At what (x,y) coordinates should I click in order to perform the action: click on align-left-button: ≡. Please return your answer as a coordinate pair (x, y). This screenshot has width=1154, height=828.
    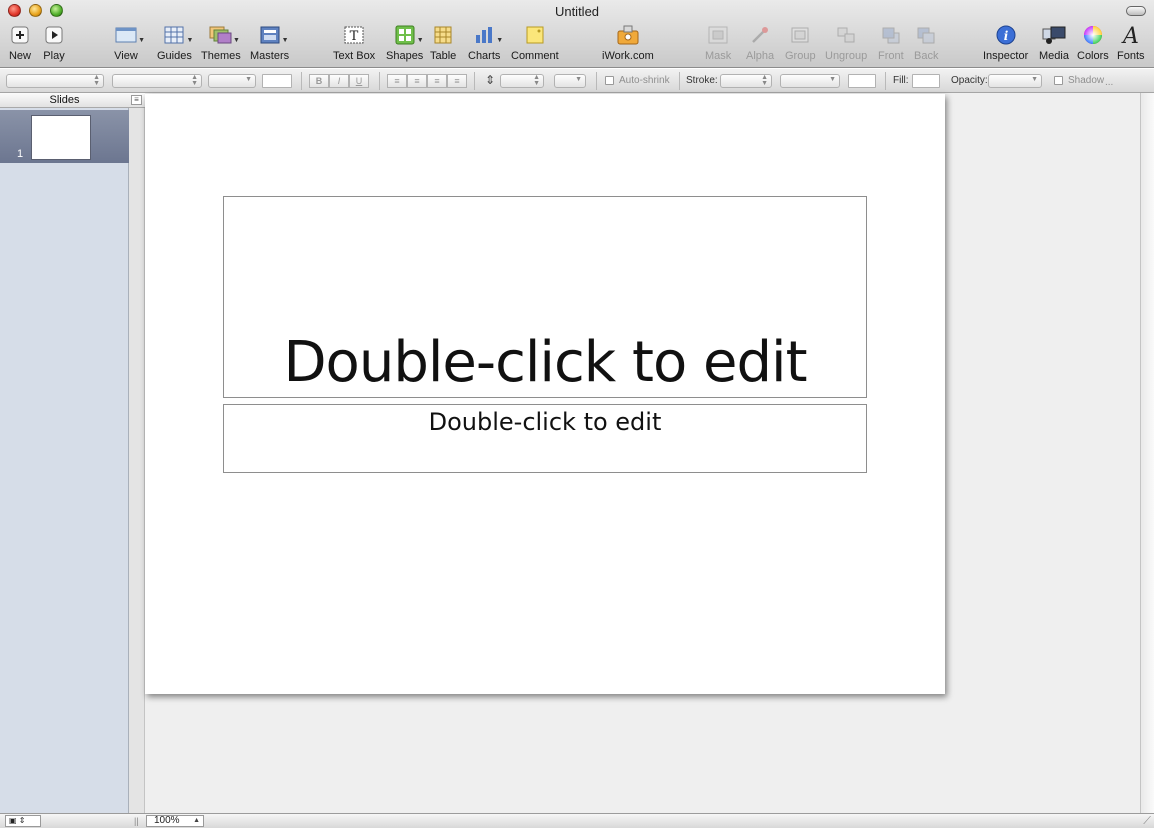
    Looking at the image, I should click on (397, 81).